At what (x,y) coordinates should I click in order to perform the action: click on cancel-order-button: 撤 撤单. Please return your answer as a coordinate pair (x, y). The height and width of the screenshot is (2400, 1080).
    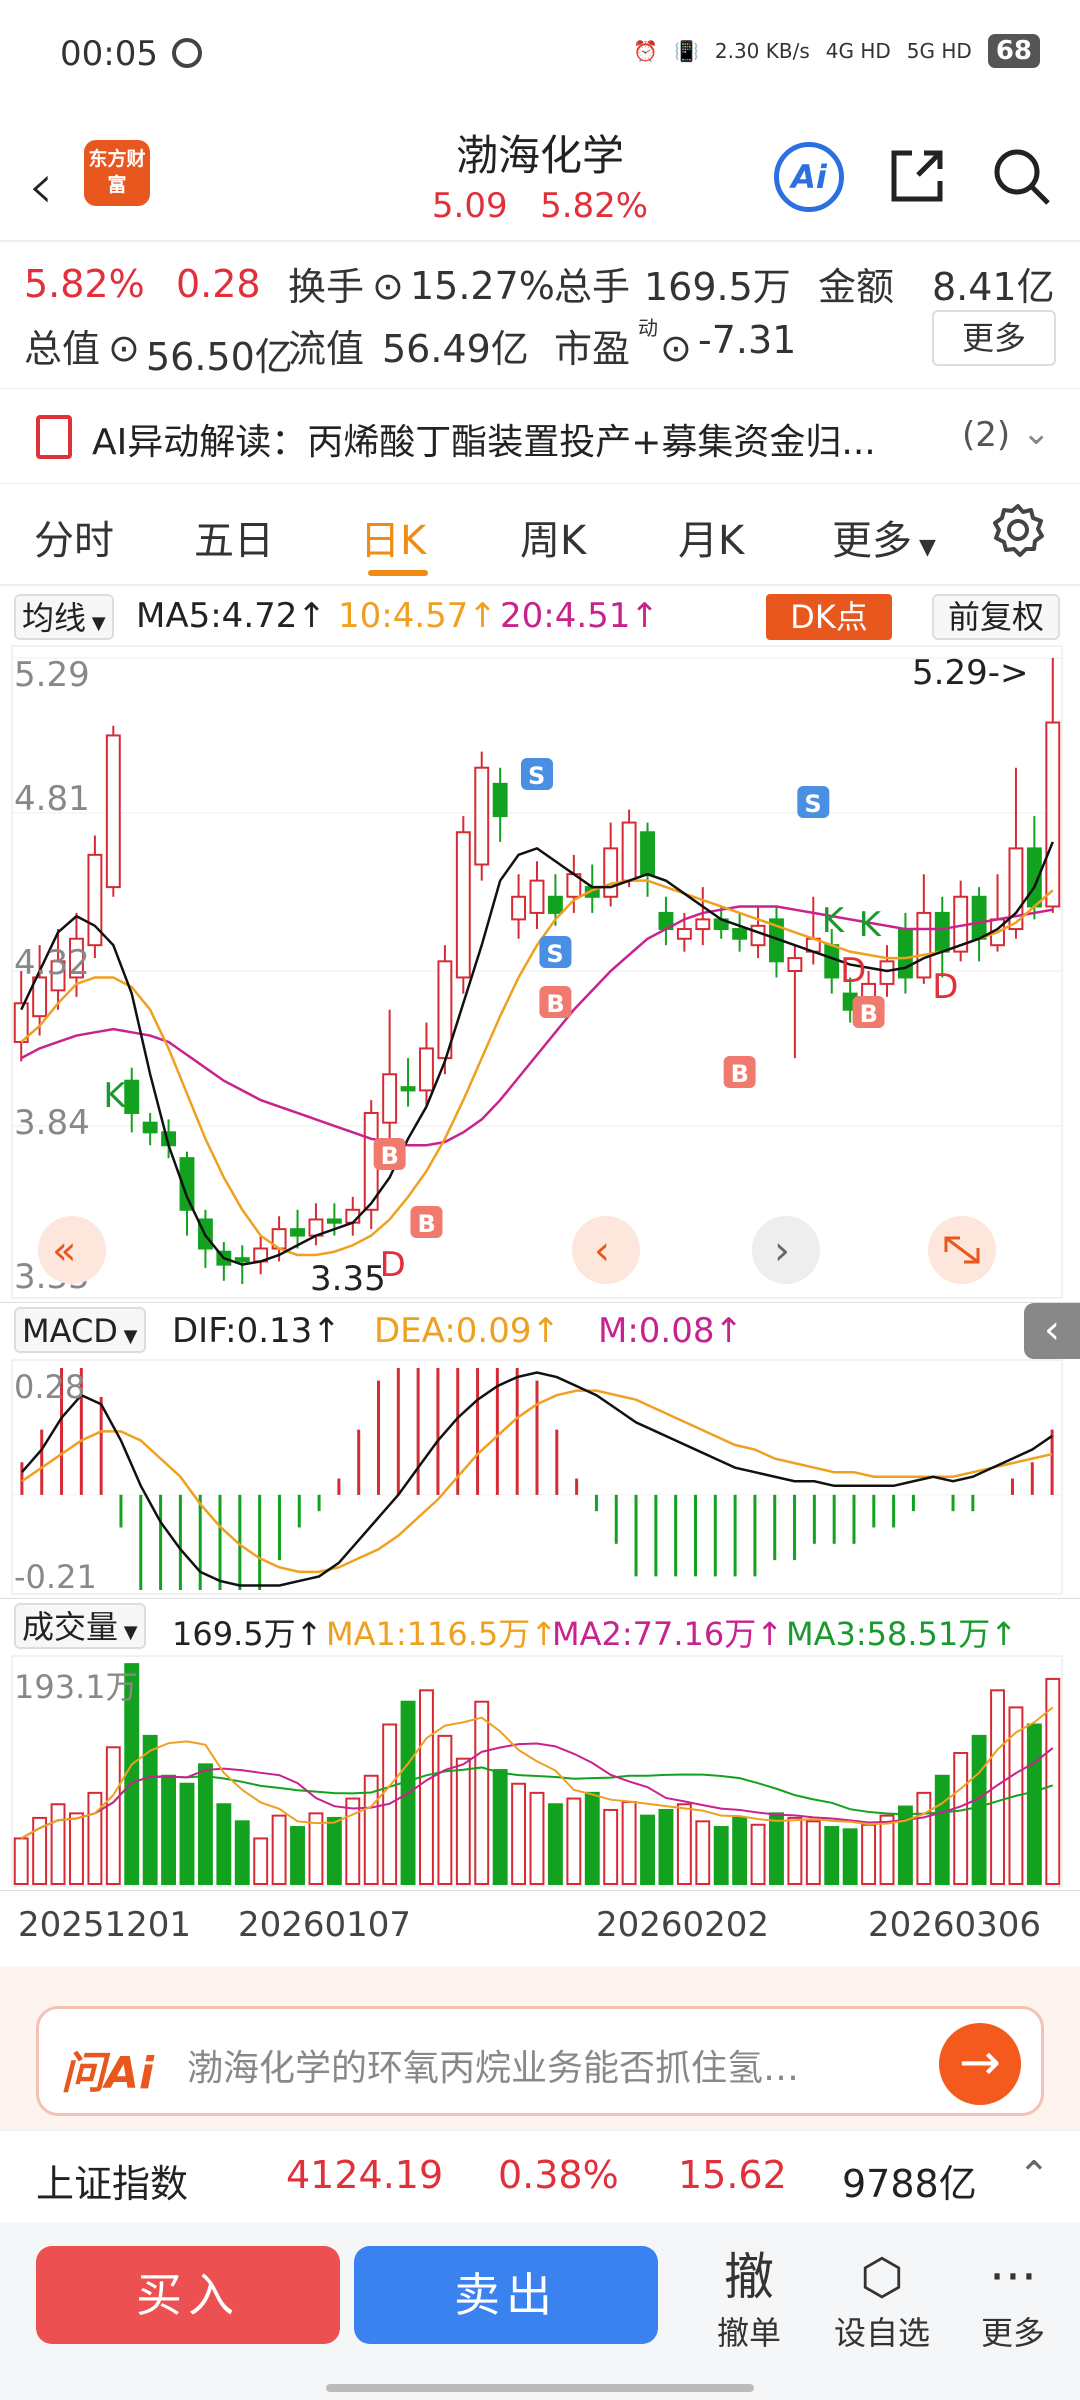
    Looking at the image, I should click on (749, 2300).